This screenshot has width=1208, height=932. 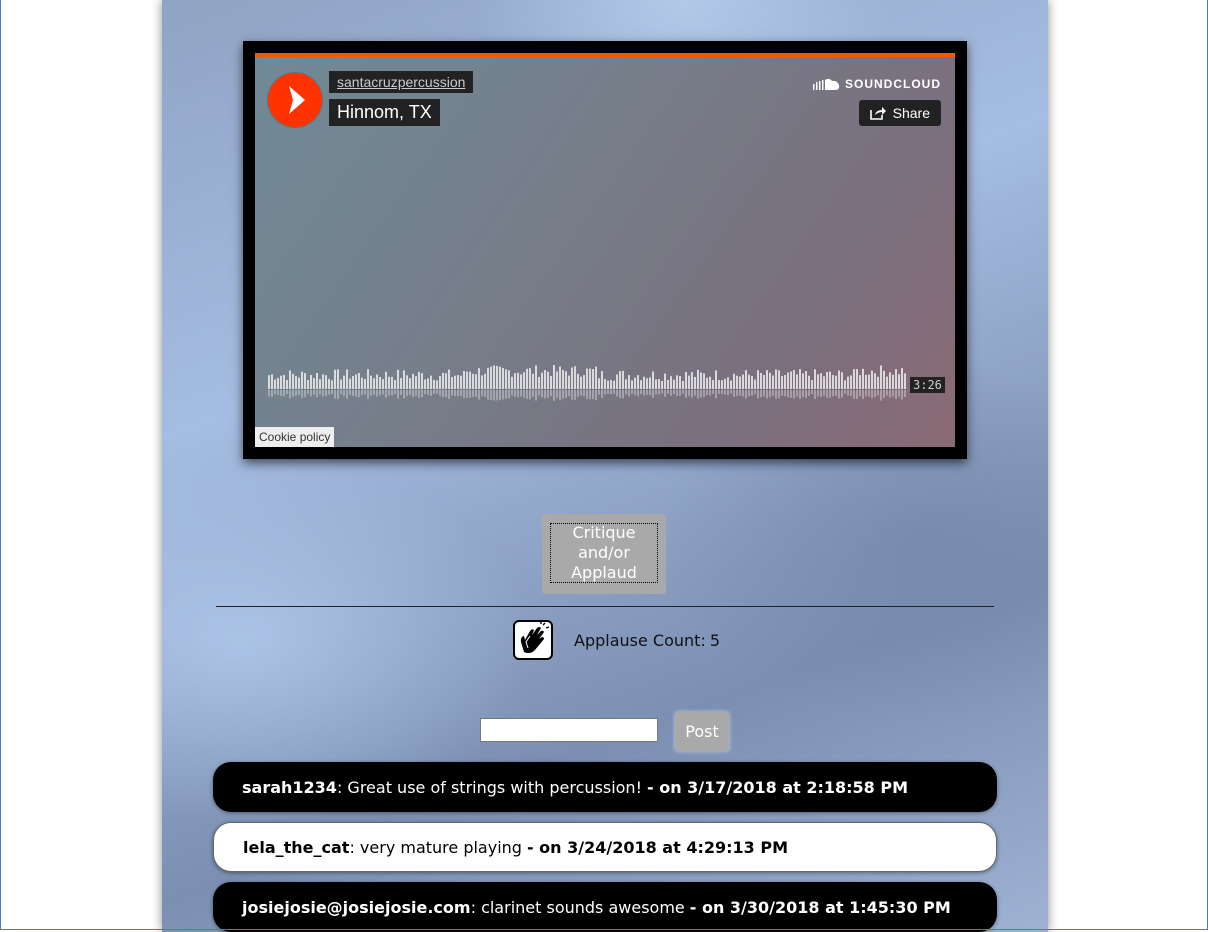 I want to click on share-icon, so click(x=877, y=113).